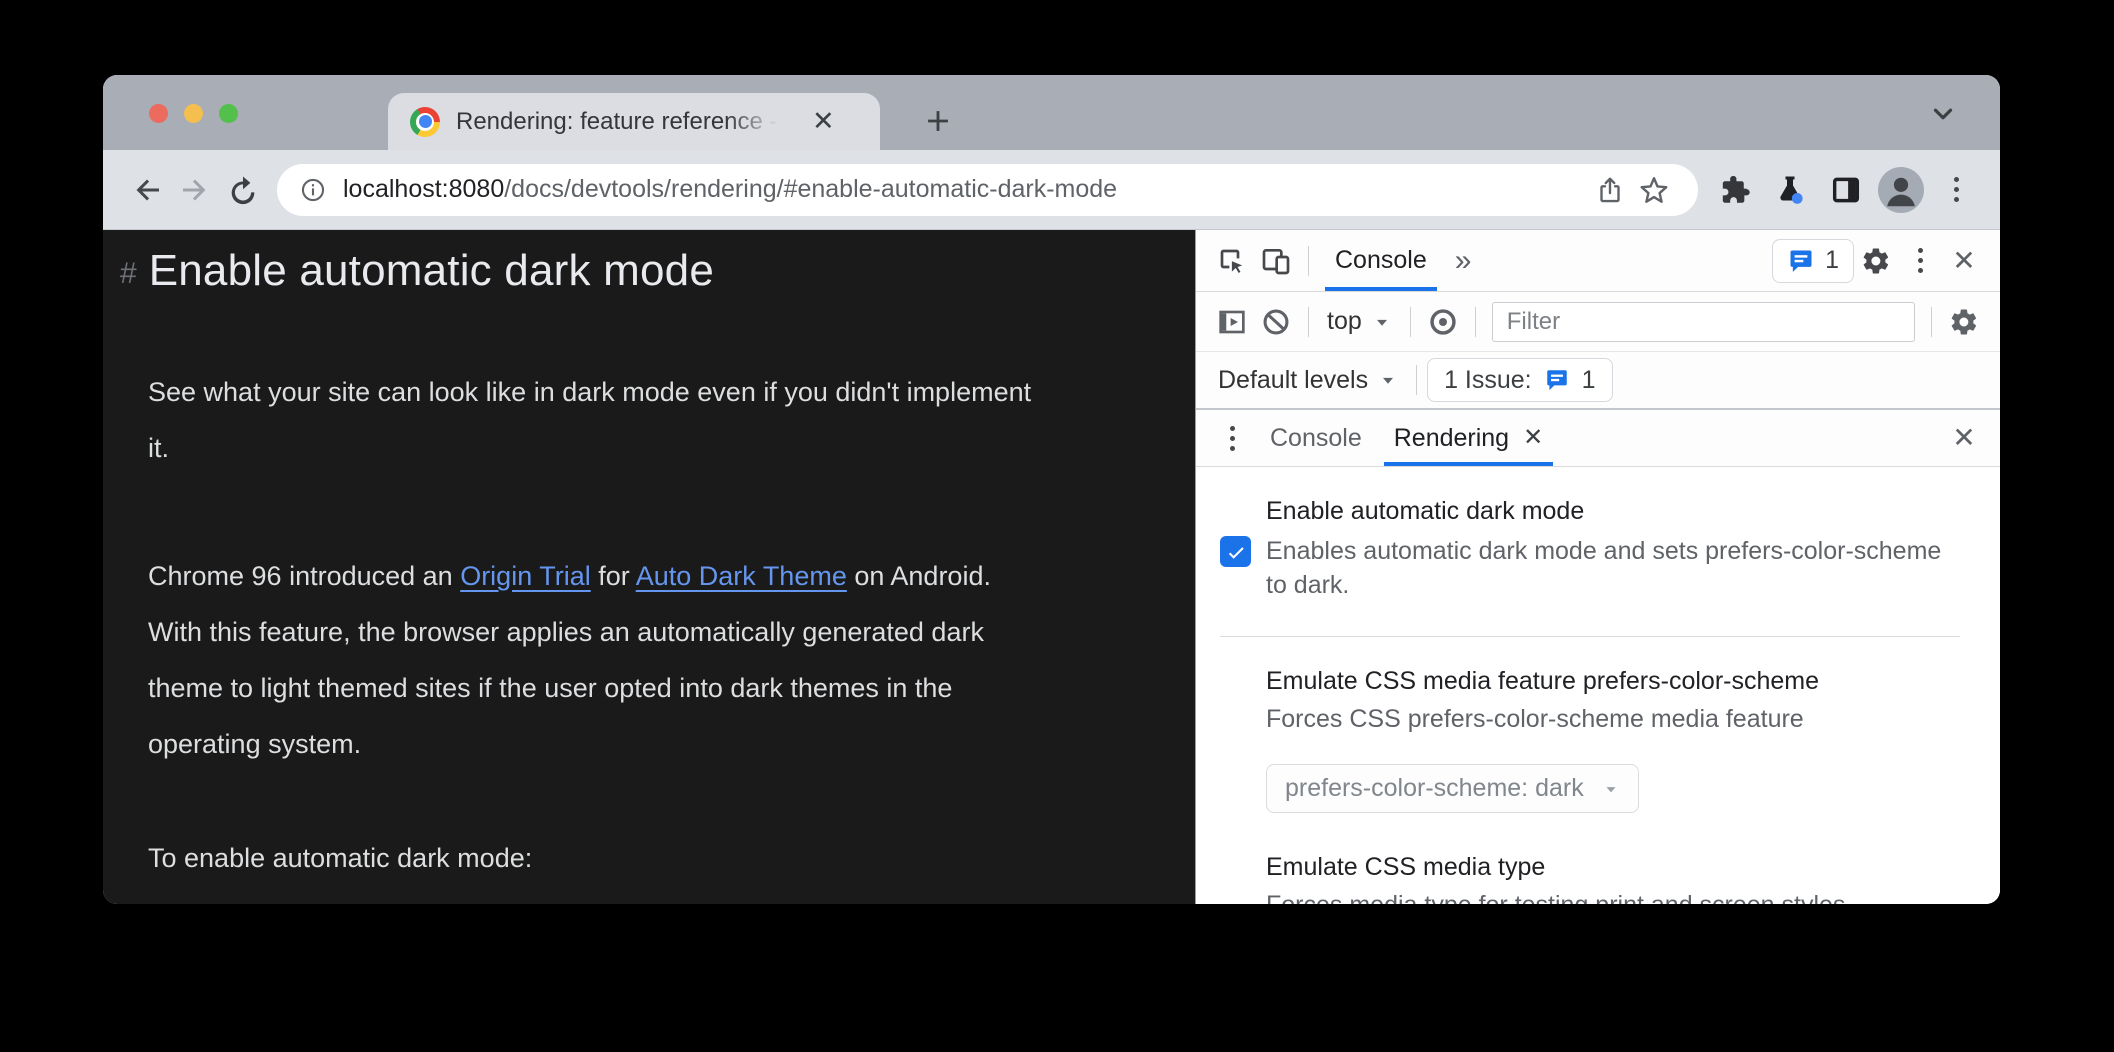  I want to click on close-rendering-tab-icon: ✕, so click(1533, 438).